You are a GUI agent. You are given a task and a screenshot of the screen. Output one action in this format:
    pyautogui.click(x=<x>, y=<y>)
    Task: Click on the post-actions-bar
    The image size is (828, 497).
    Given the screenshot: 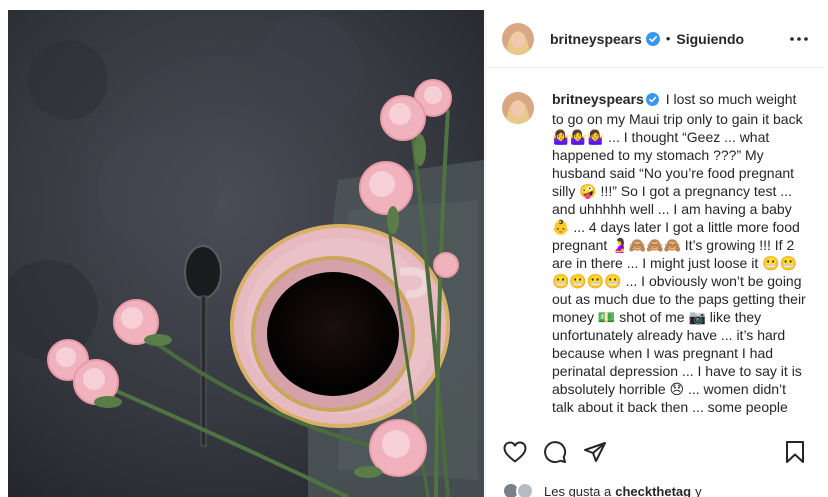 What is the action you would take?
    pyautogui.click(x=655, y=452)
    